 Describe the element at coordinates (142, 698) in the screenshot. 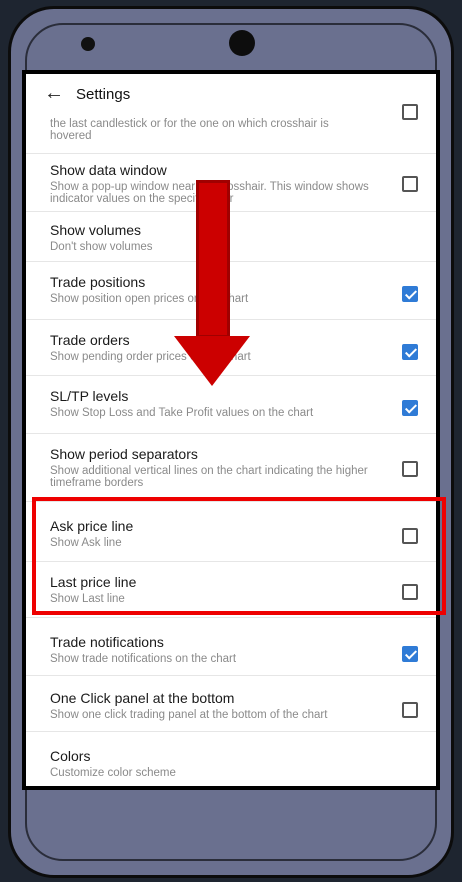

I see `row-title: One Click panel at the bottom` at that location.